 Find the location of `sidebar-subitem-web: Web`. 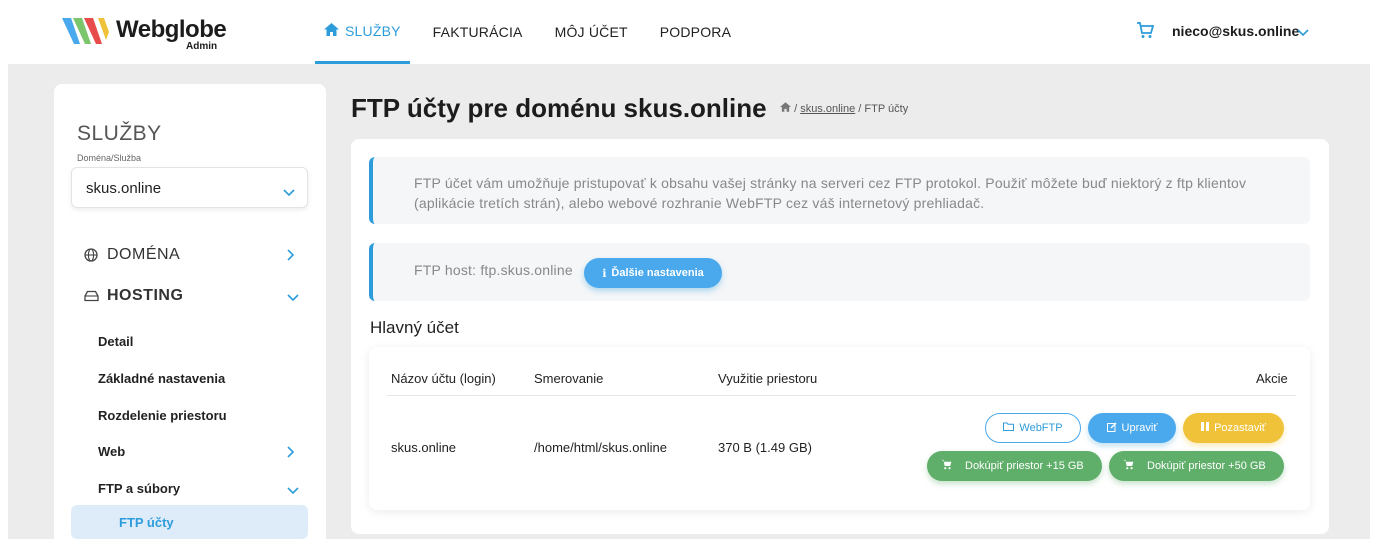

sidebar-subitem-web: Web is located at coordinates (190, 451).